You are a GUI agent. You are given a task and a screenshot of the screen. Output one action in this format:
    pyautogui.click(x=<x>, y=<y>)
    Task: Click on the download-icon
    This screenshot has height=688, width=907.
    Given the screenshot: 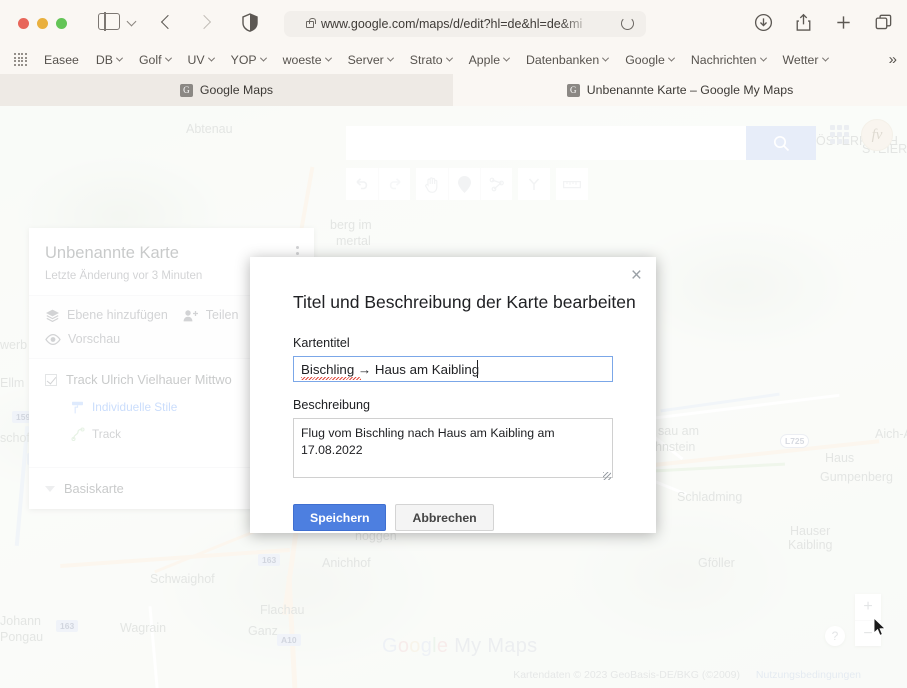 What is the action you would take?
    pyautogui.click(x=763, y=22)
    